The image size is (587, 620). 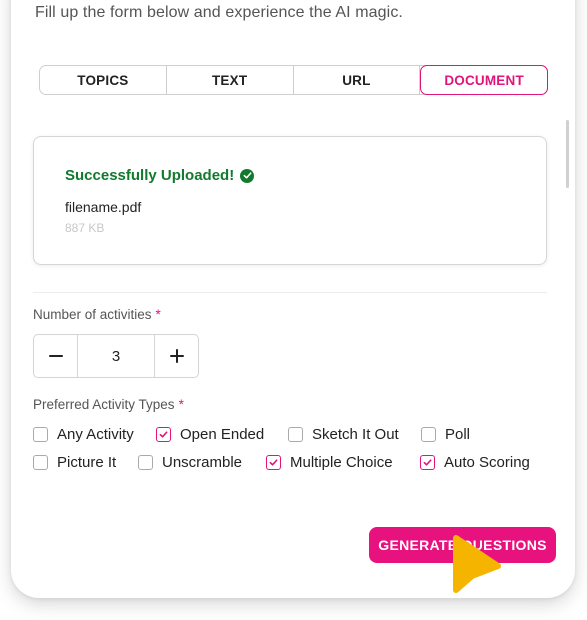 What do you see at coordinates (222, 434) in the screenshot?
I see `option-label: Open Ended` at bounding box center [222, 434].